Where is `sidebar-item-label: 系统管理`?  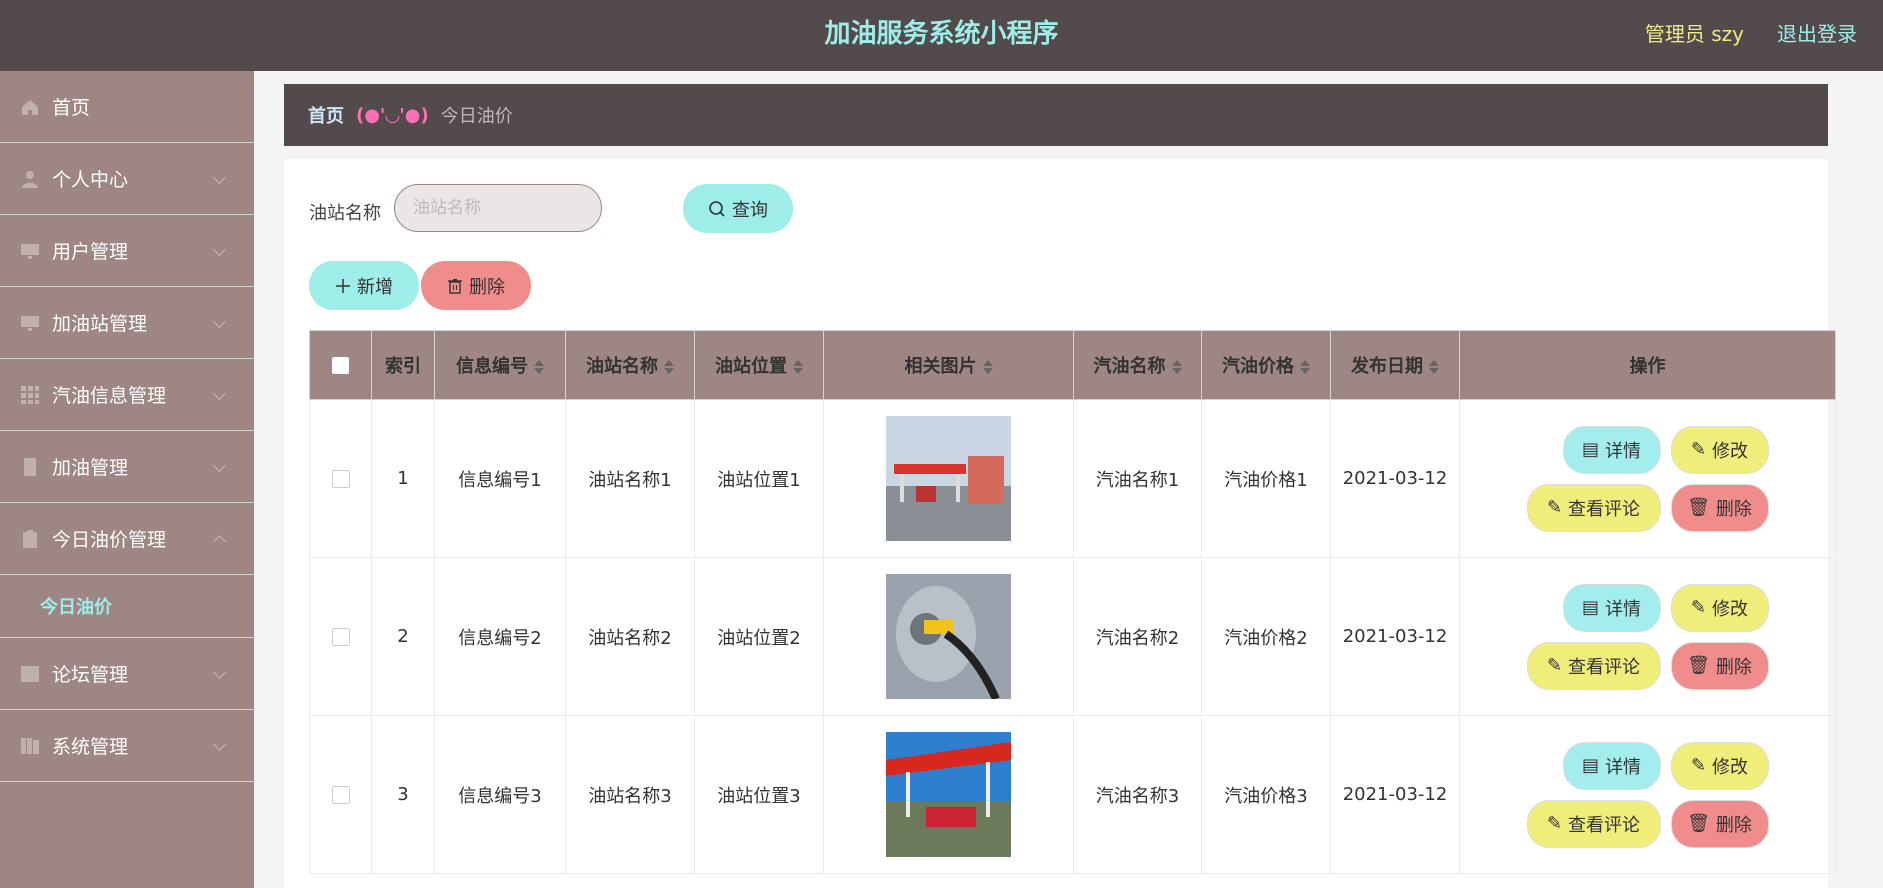
sidebar-item-label: 系统管理 is located at coordinates (90, 747).